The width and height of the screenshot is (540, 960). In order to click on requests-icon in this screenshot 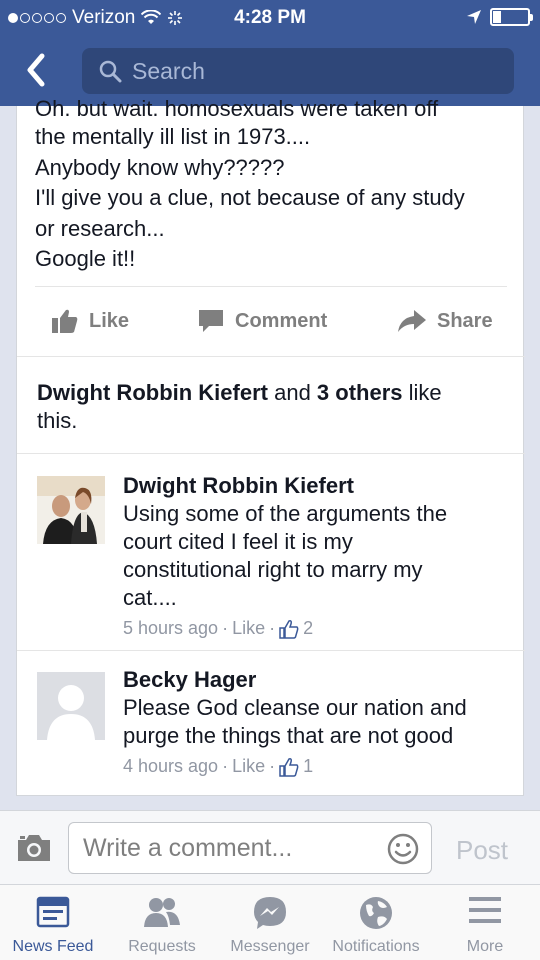, I will do `click(162, 912)`.